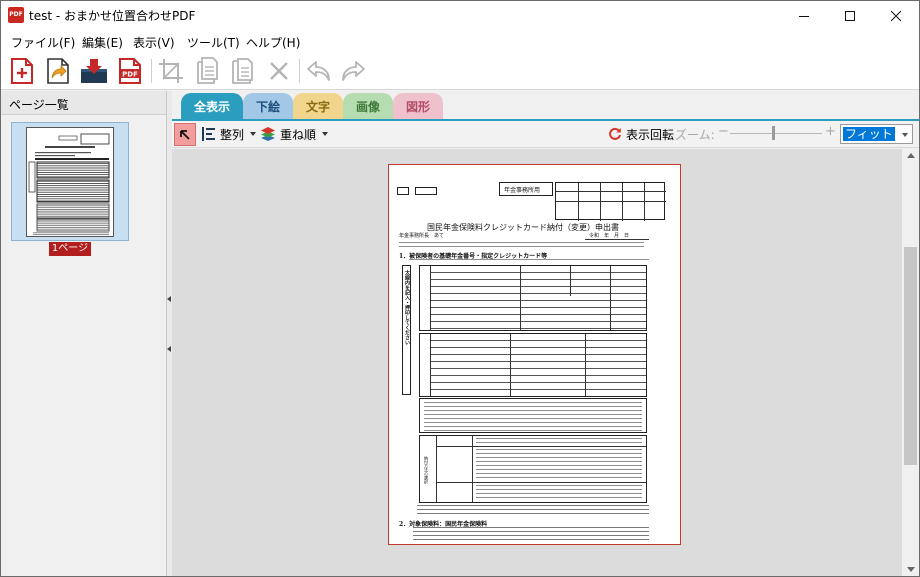 The height and width of the screenshot is (577, 920). Describe the element at coordinates (112, 16) in the screenshot. I see `window-title: test - おまかせ位置合わせPDF` at that location.